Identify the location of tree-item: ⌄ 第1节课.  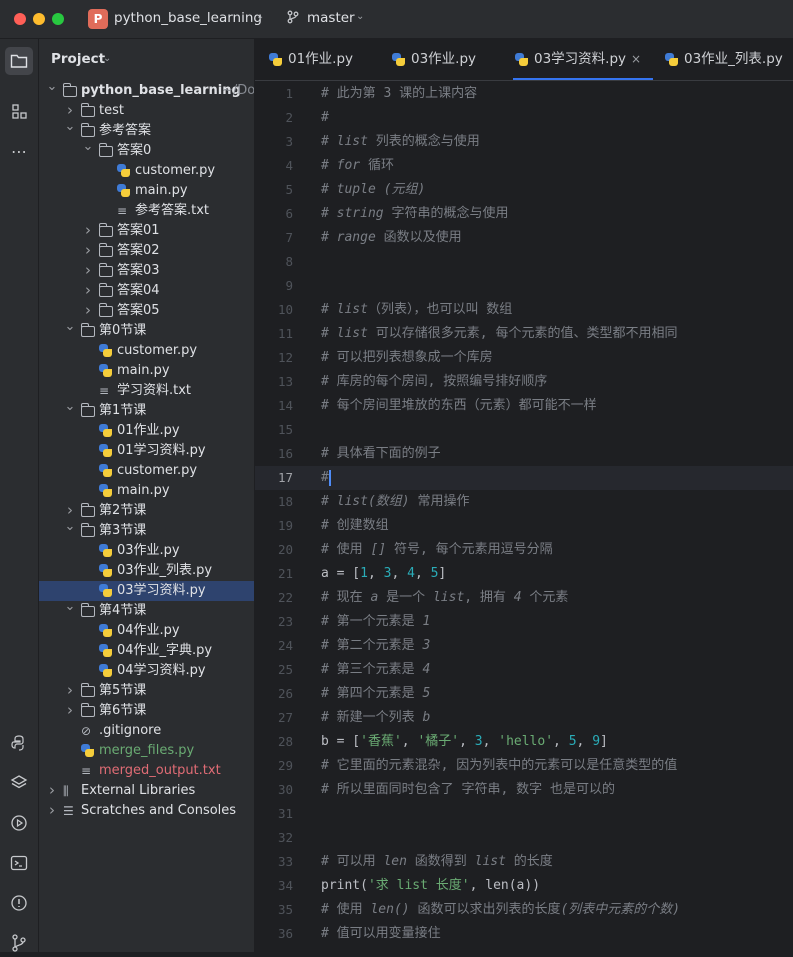
(146, 410).